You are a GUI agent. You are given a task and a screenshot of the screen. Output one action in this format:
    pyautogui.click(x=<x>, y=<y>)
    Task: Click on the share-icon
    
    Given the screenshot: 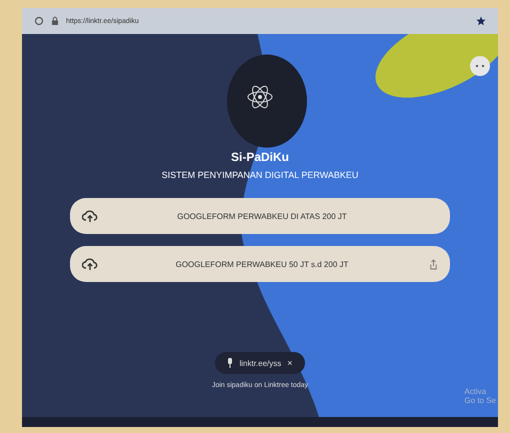 What is the action you would take?
    pyautogui.click(x=433, y=264)
    